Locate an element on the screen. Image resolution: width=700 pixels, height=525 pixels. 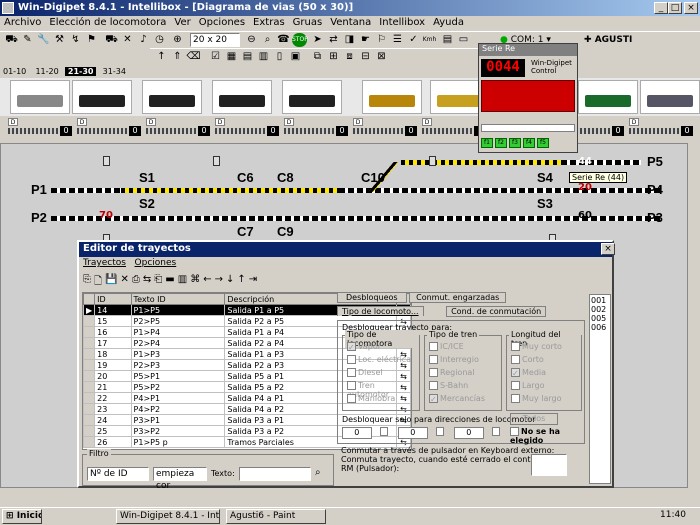
tab-11-20: 11-20 is located at coordinates (46, 71).